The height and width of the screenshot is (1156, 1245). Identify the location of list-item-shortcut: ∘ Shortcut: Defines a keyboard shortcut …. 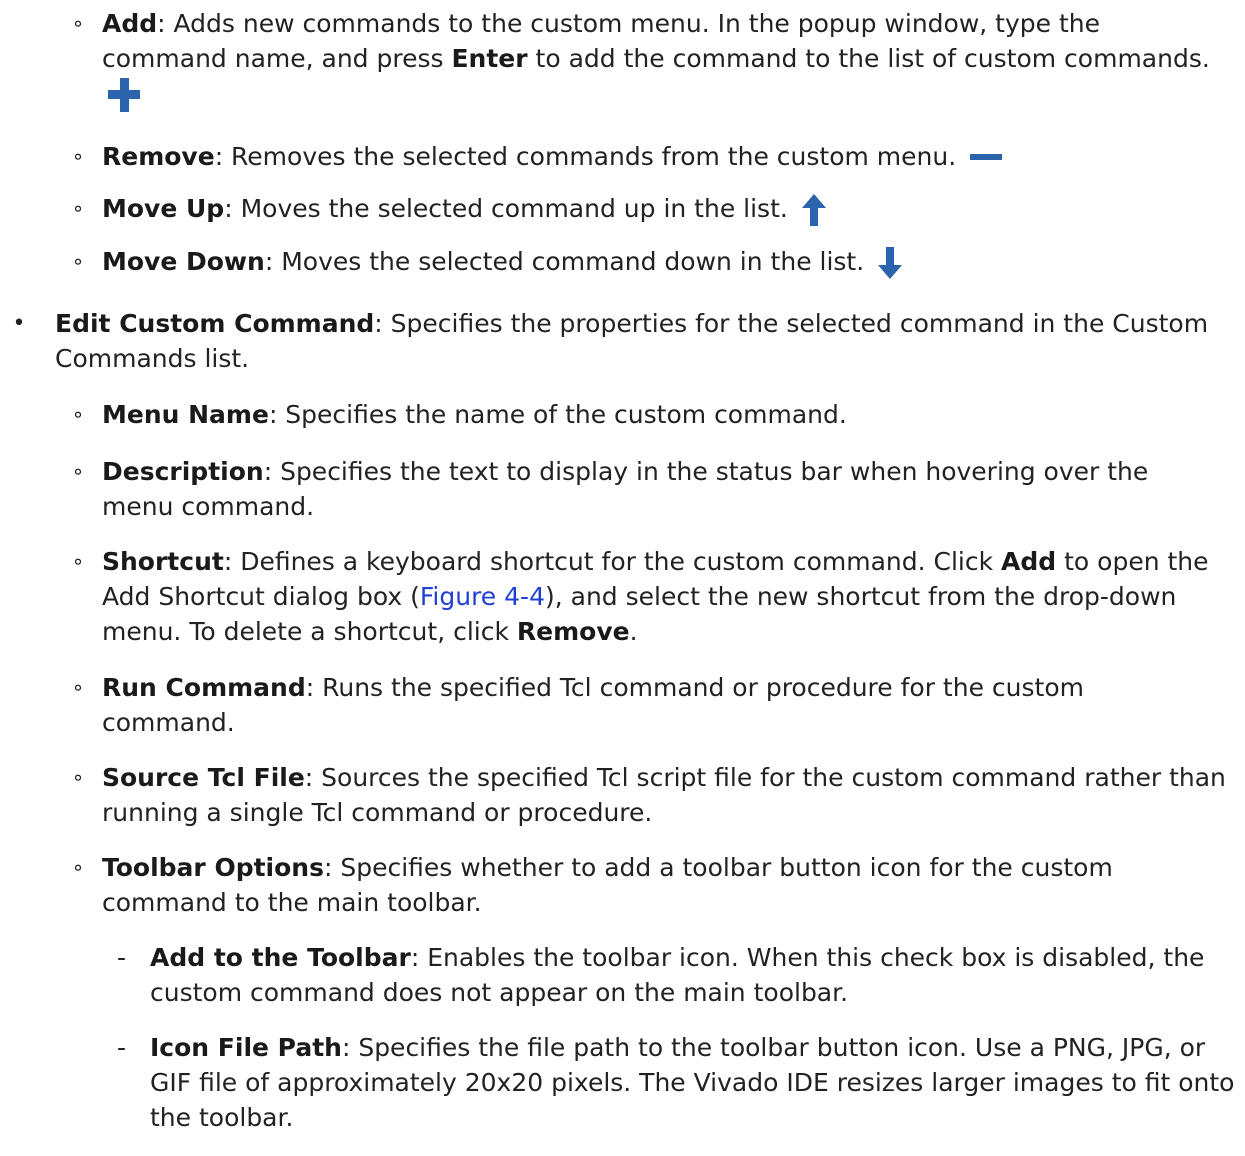
(649, 596).